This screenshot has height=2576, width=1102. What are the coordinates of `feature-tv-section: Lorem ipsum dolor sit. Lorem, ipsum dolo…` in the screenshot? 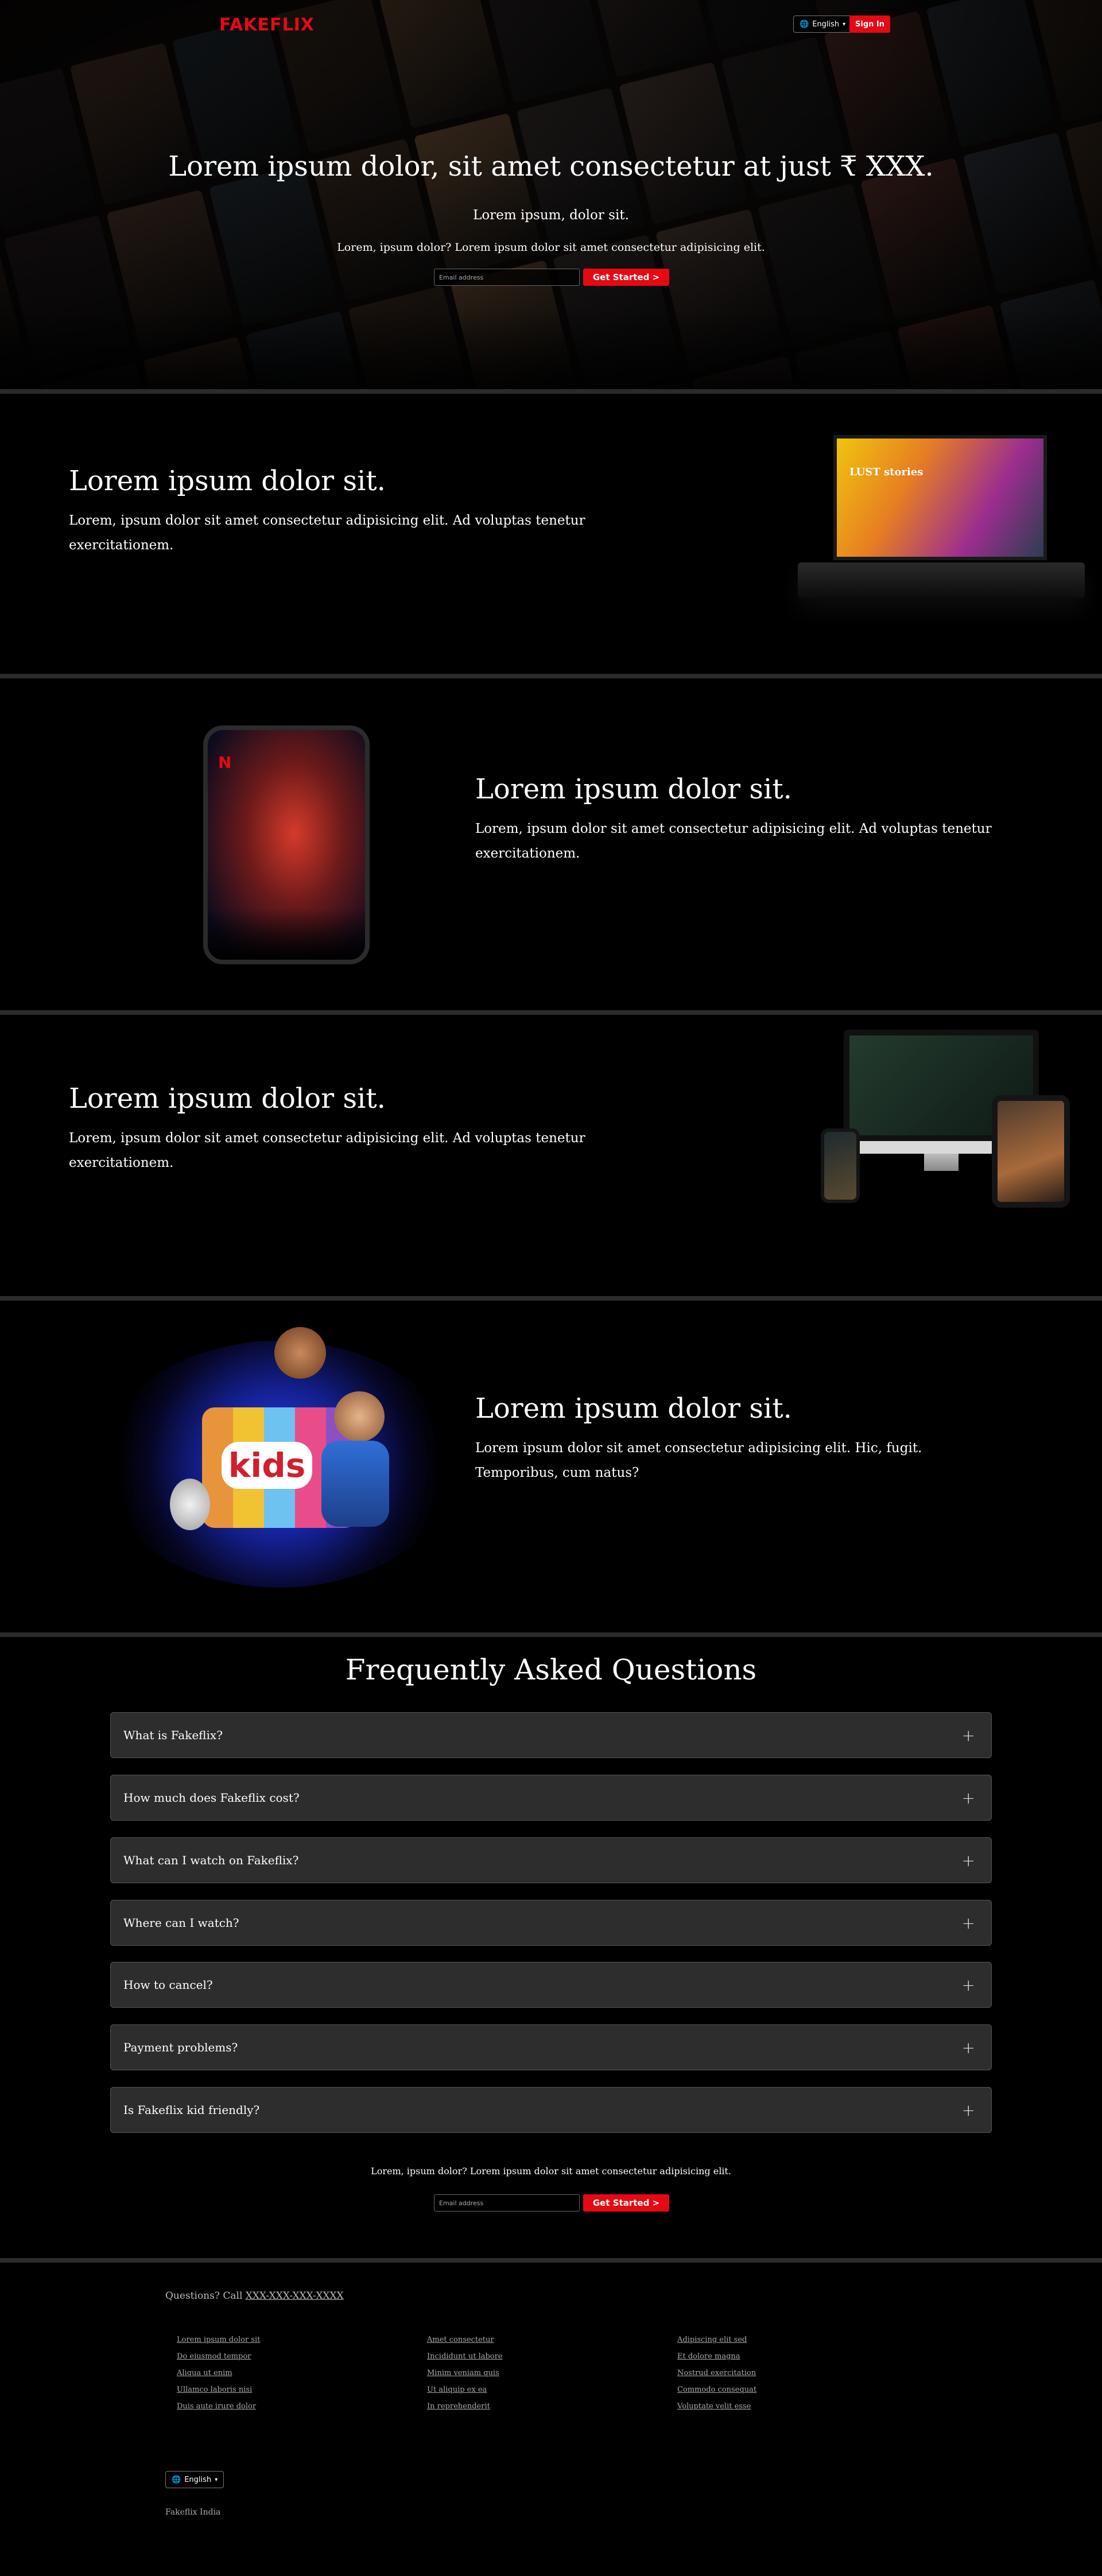 It's located at (551, 534).